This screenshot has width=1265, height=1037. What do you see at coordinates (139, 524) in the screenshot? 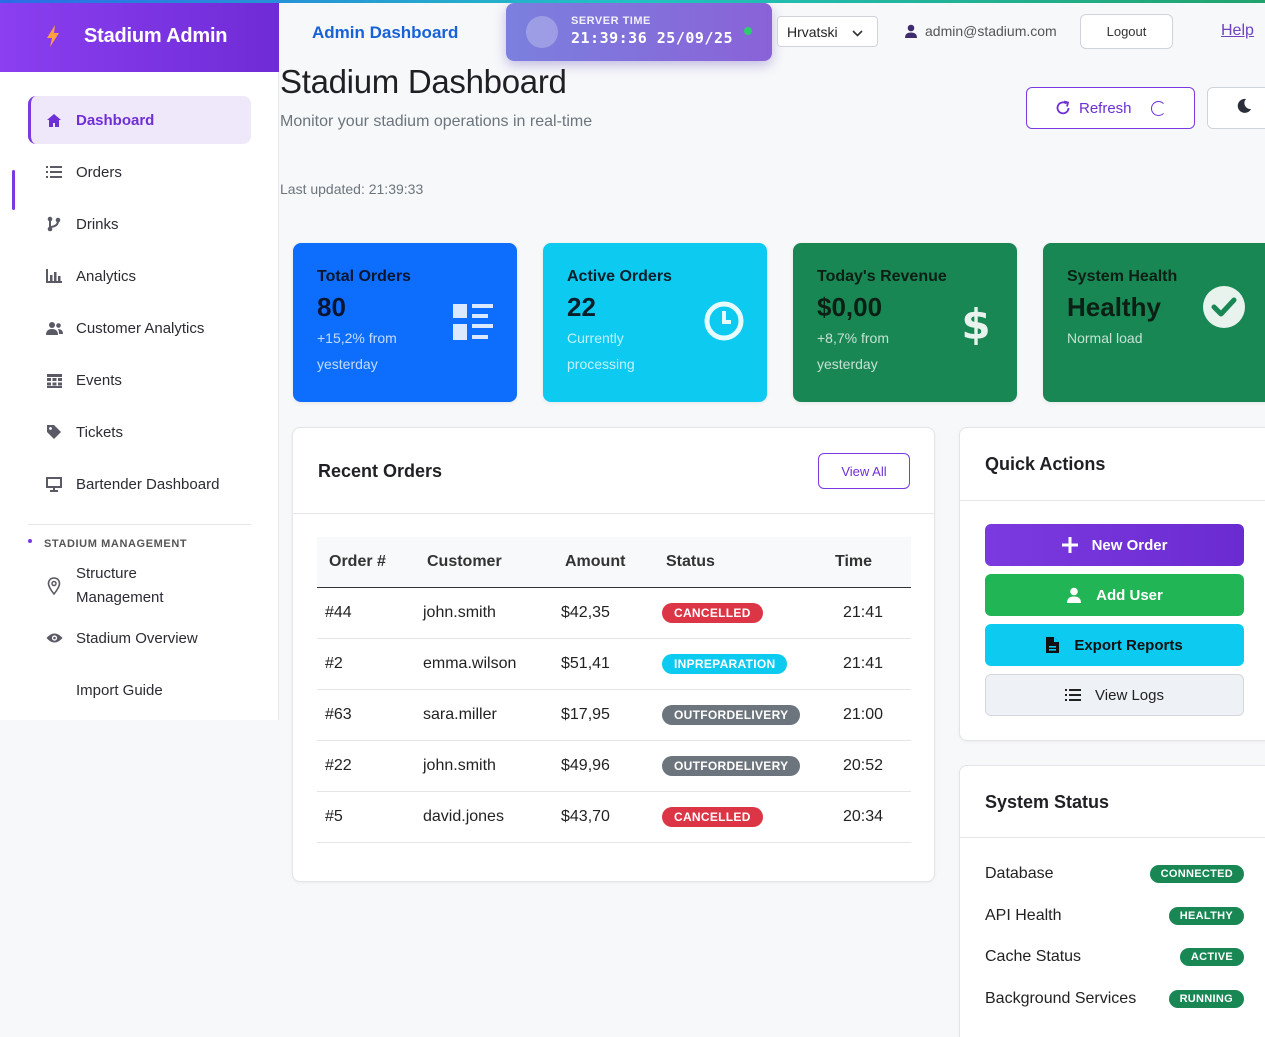
I see `sidebar-divider` at bounding box center [139, 524].